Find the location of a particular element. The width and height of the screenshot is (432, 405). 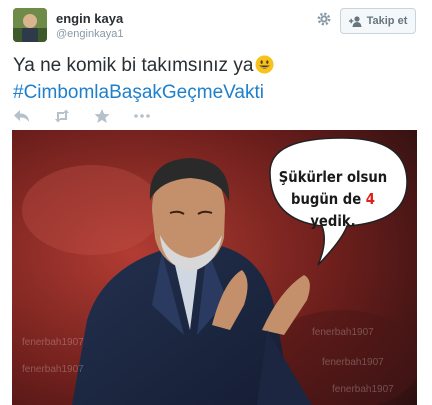

avatar is located at coordinates (30, 25).